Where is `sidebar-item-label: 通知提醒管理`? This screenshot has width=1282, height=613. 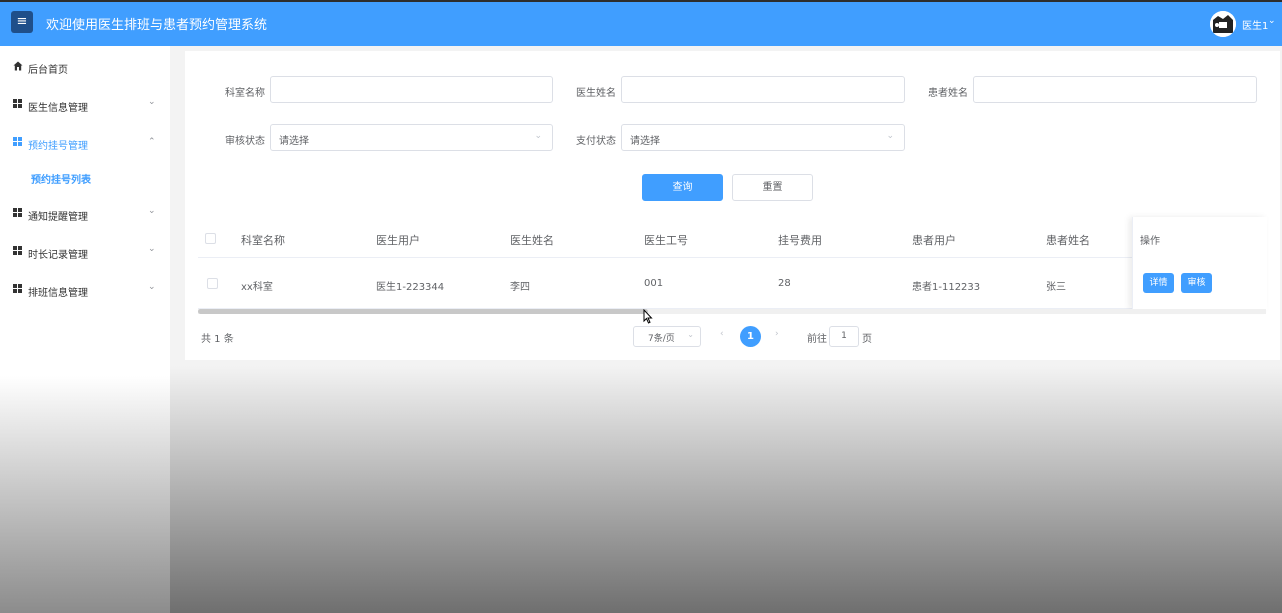
sidebar-item-label: 通知提醒管理 is located at coordinates (58, 217).